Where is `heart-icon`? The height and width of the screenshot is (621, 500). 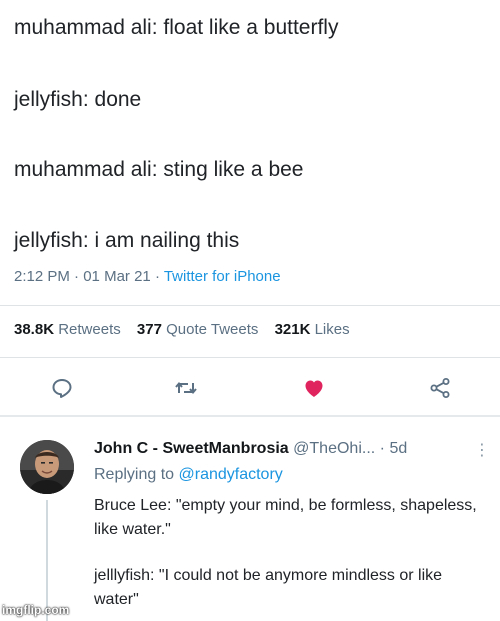 heart-icon is located at coordinates (314, 388).